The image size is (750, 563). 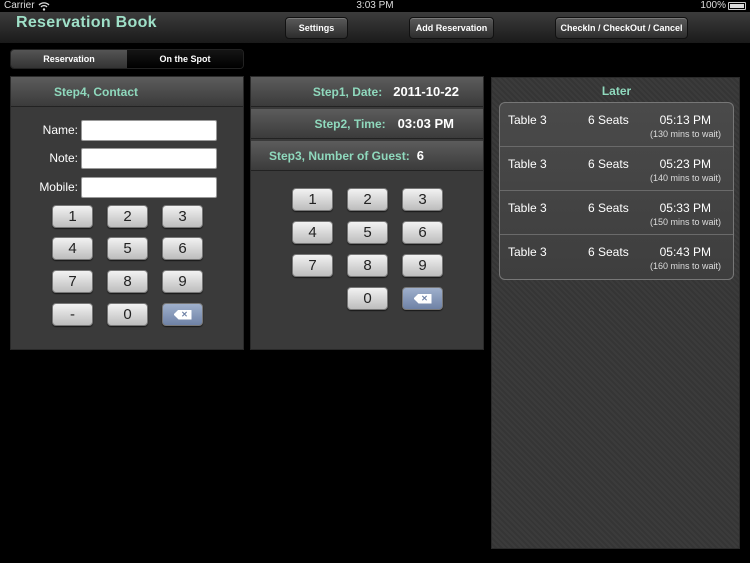 What do you see at coordinates (422, 199) in the screenshot?
I see `guest-key-3: 3` at bounding box center [422, 199].